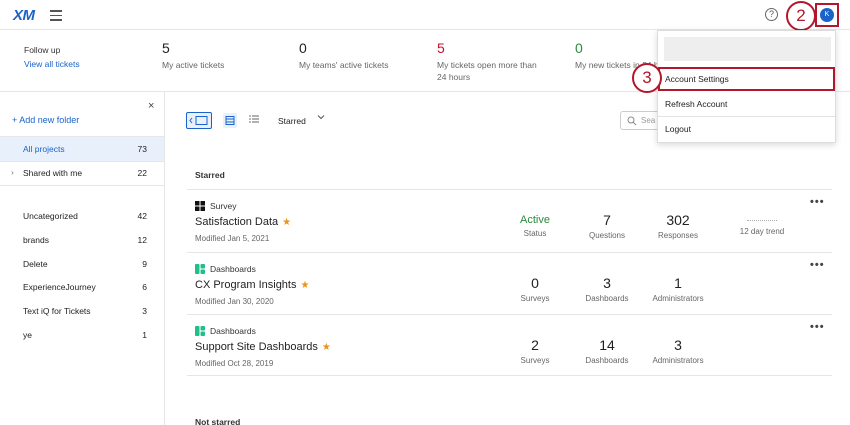  Describe the element at coordinates (35, 264) in the screenshot. I see `sidebar-item-label: Delete` at that location.